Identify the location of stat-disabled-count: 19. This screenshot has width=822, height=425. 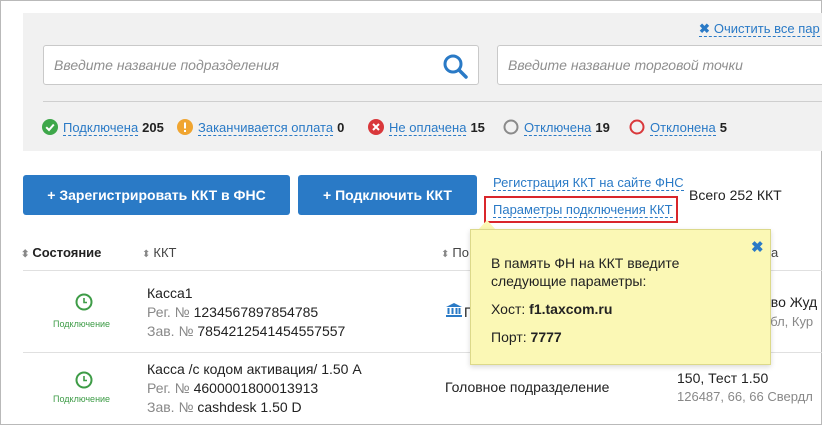
(602, 127).